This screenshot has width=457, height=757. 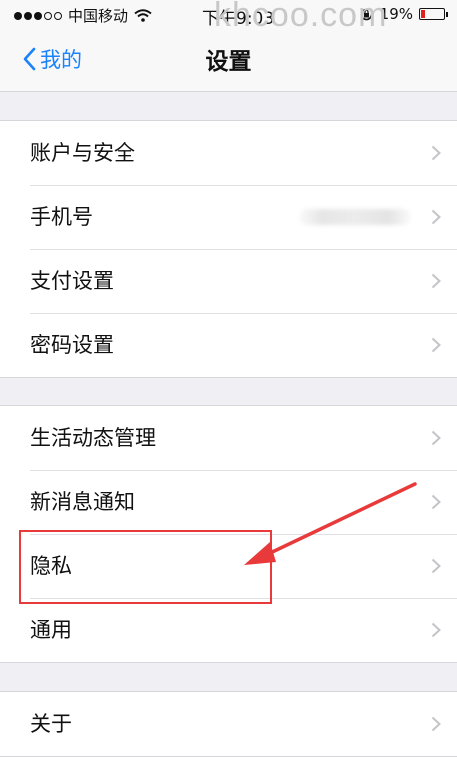 I want to click on status-left: 中国移动, so click(x=83, y=15).